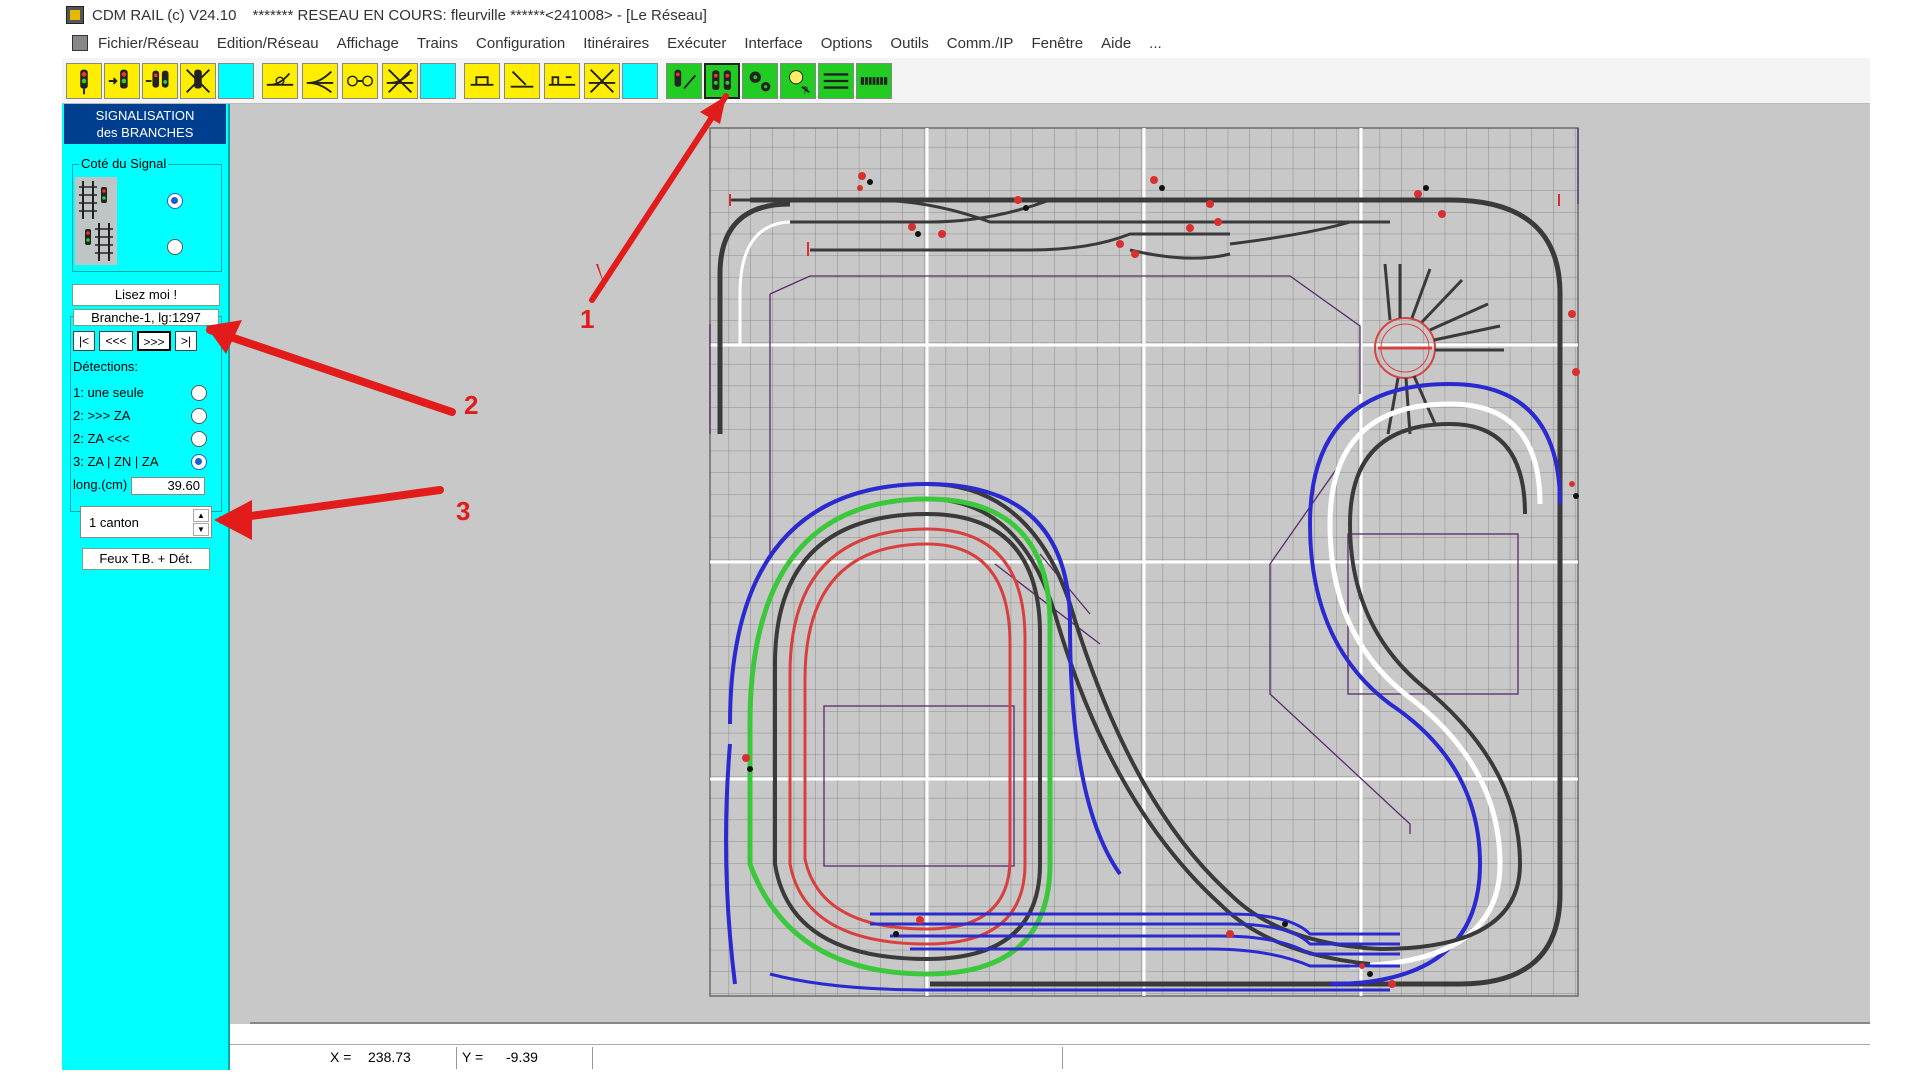 The height and width of the screenshot is (1080, 1920). What do you see at coordinates (836, 81) in the screenshot?
I see `lines-icon` at bounding box center [836, 81].